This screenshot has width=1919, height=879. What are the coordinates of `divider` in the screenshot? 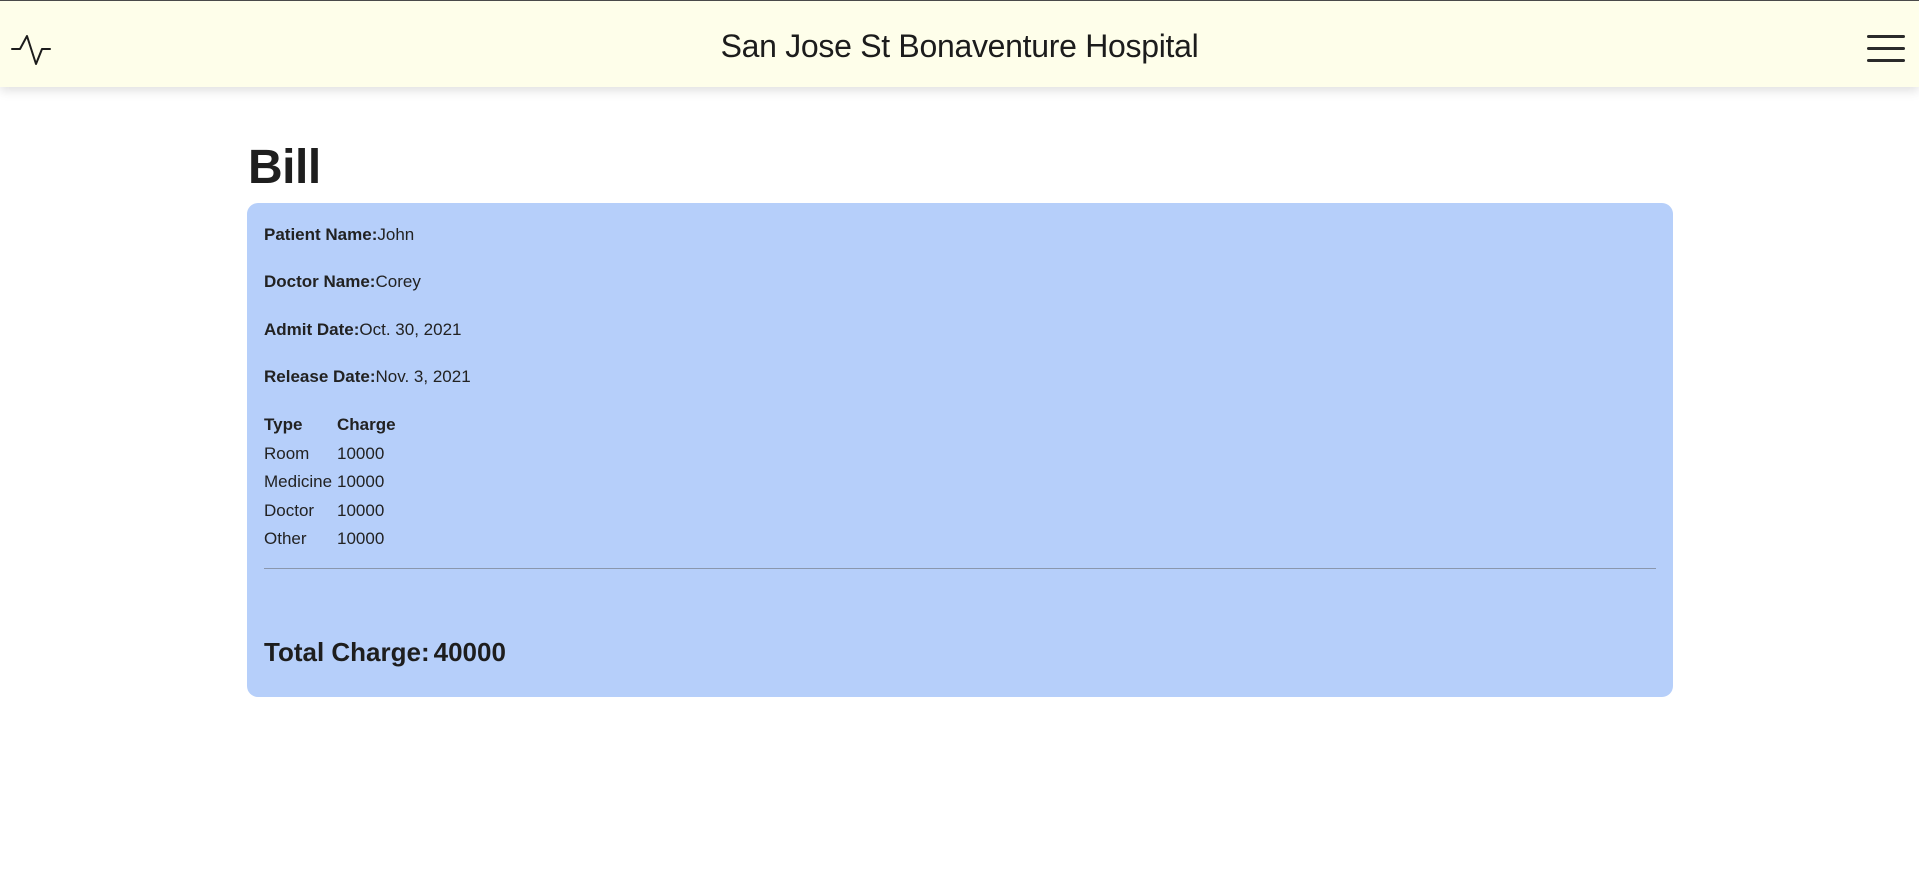 It's located at (960, 568).